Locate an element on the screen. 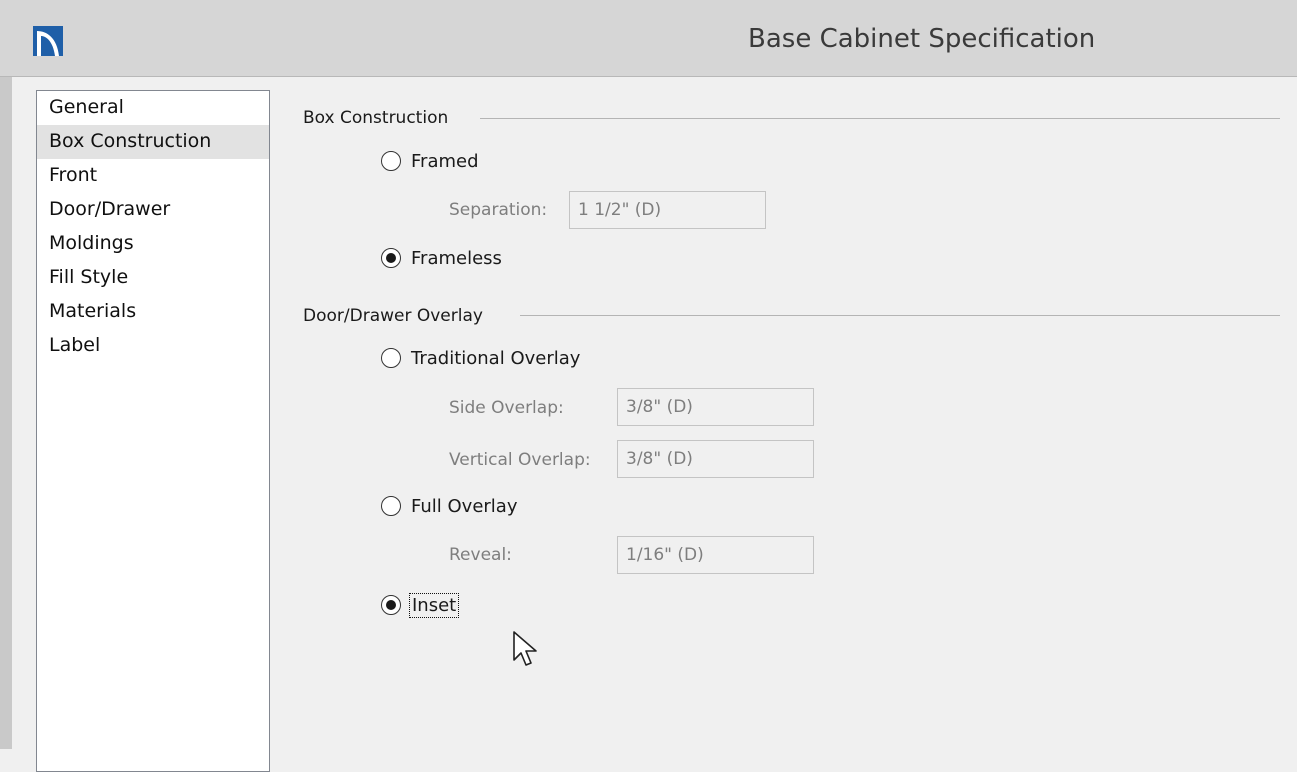 Image resolution: width=1297 pixels, height=772 pixels. frameless-radio is located at coordinates (391, 258).